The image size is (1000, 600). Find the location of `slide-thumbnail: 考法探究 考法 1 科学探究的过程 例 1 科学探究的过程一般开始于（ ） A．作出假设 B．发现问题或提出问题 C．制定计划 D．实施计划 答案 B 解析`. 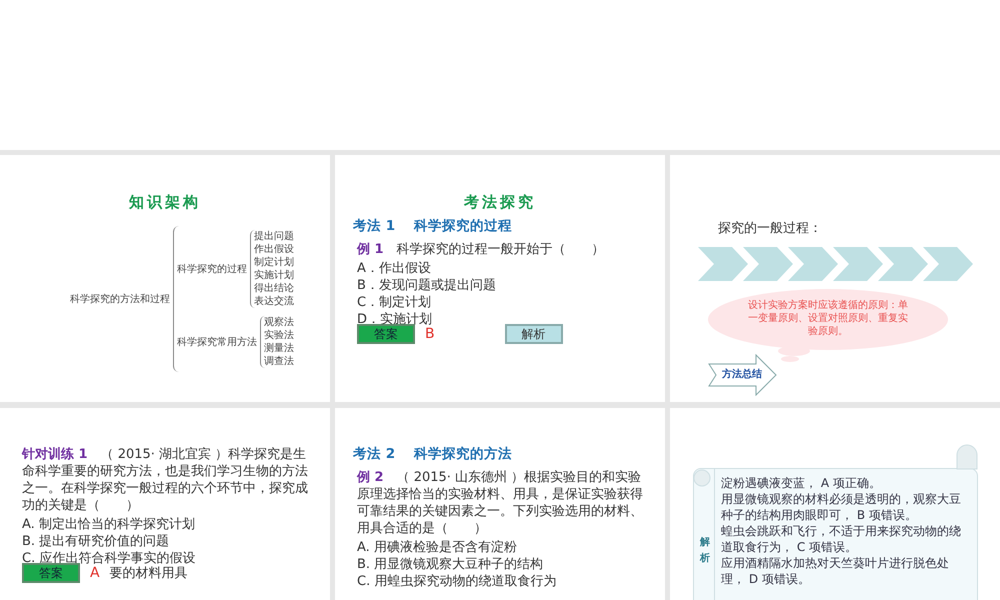

slide-thumbnail: 考法探究 考法 1 科学探究的过程 例 1 科学探究的过程一般开始于（ ） A．作出假设 B．发现问题或提出问题 C．制定计划 D．实施计划 答案 B 解析 is located at coordinates (500, 278).